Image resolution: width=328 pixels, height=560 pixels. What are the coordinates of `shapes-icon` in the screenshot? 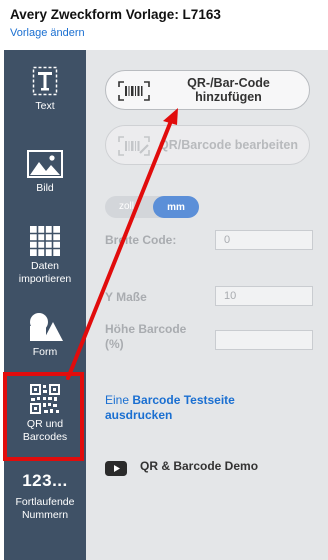 It's located at (46, 327).